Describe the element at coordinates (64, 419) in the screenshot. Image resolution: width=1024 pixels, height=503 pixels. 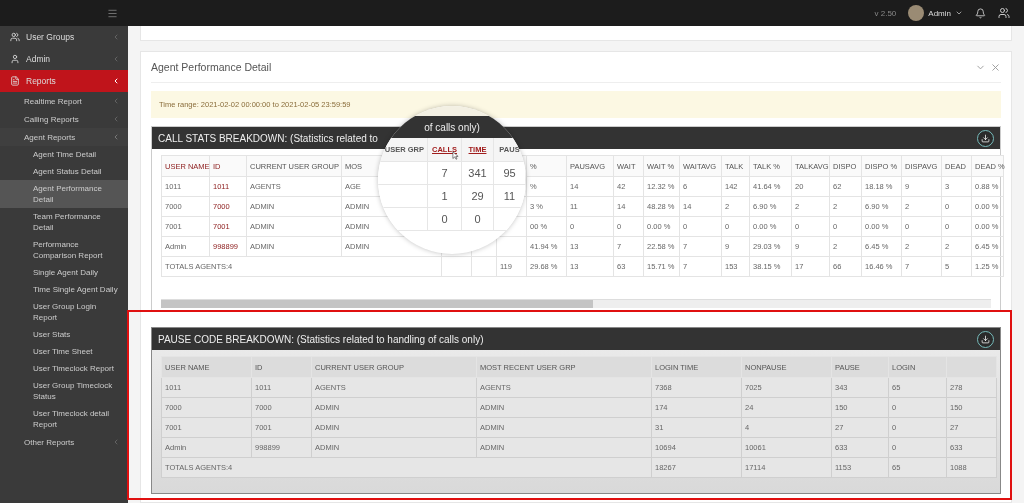
I see `sidebar-item: User Timeclock detail Report` at that location.